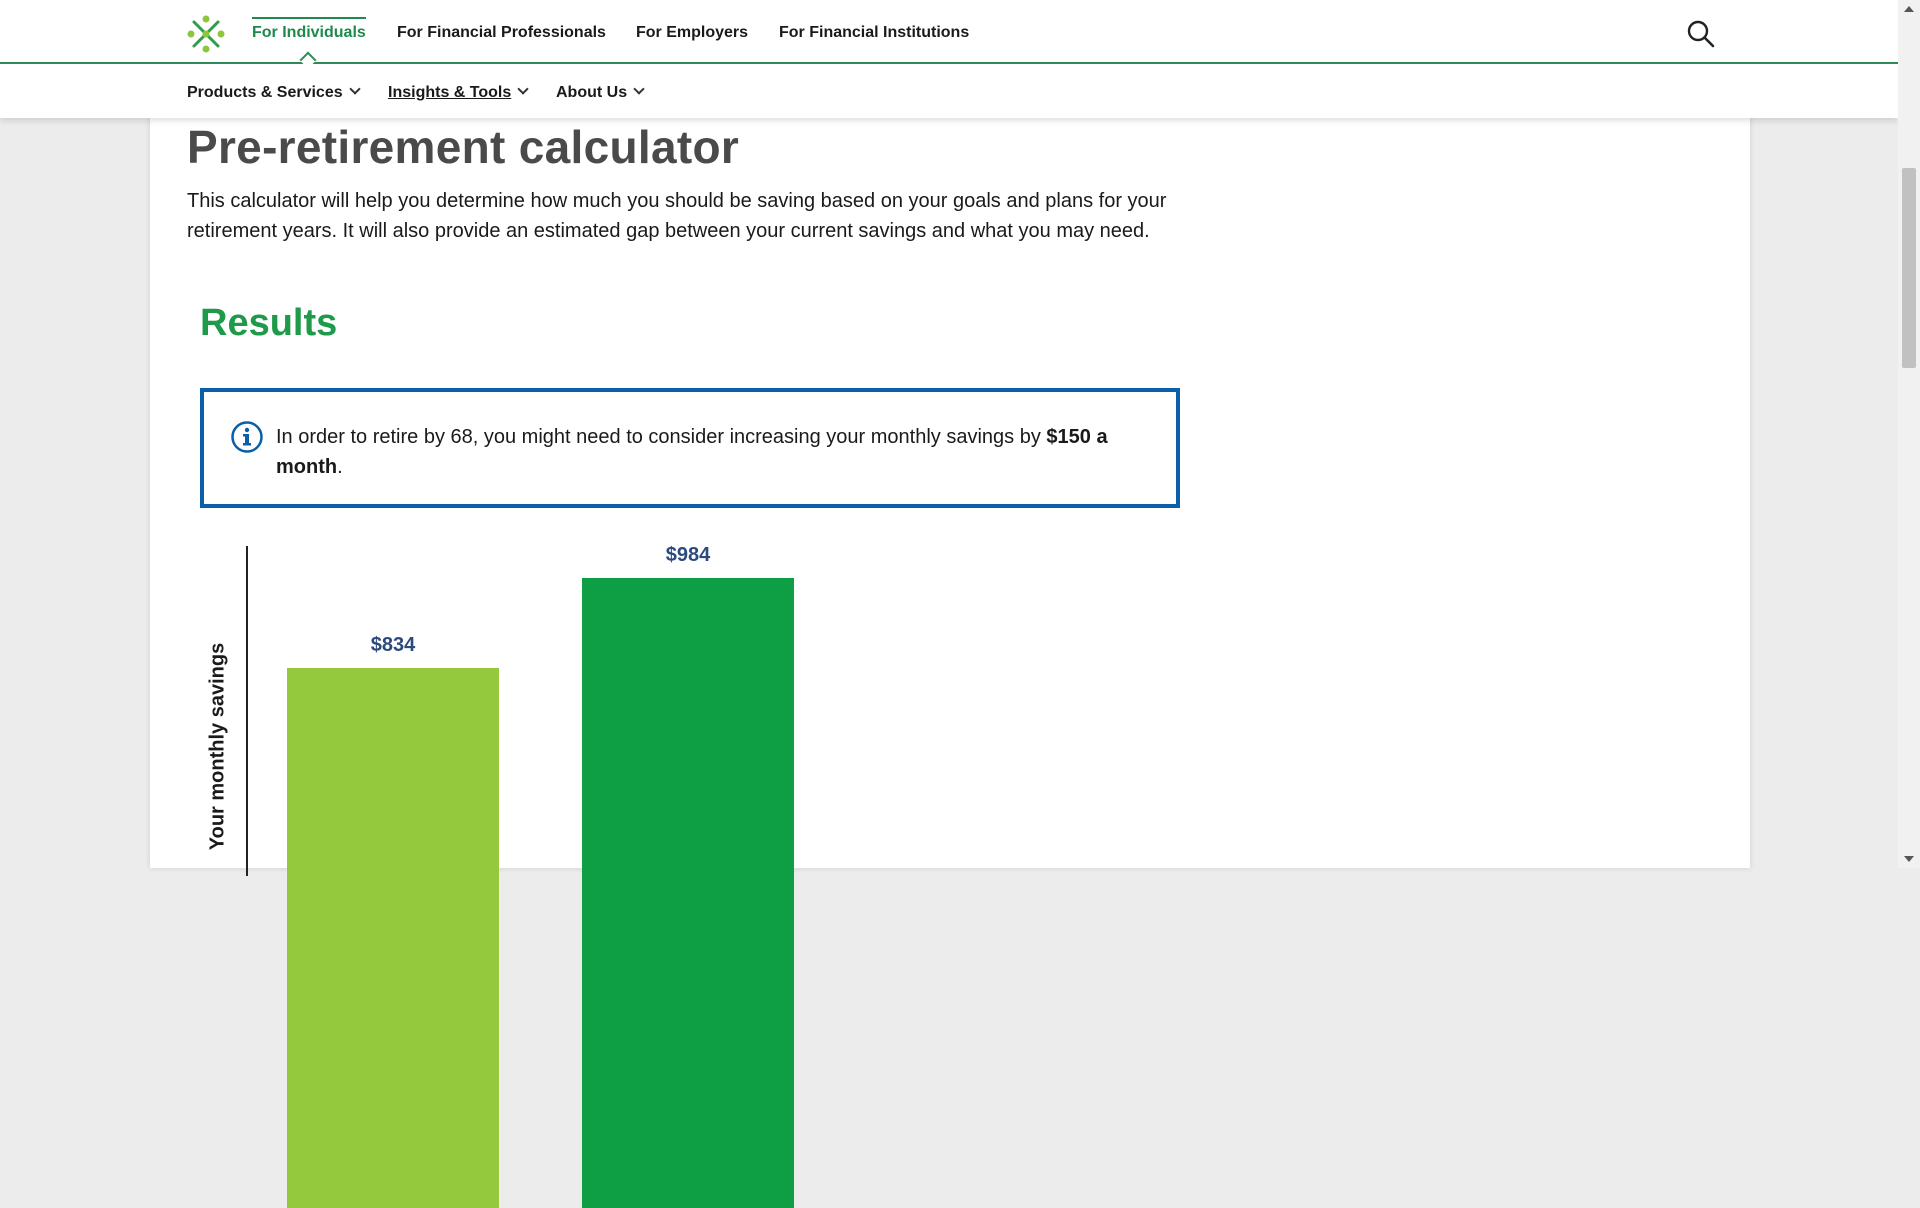 The width and height of the screenshot is (1920, 1208). Describe the element at coordinates (1909, 268) in the screenshot. I see `scroll-thumb` at that location.